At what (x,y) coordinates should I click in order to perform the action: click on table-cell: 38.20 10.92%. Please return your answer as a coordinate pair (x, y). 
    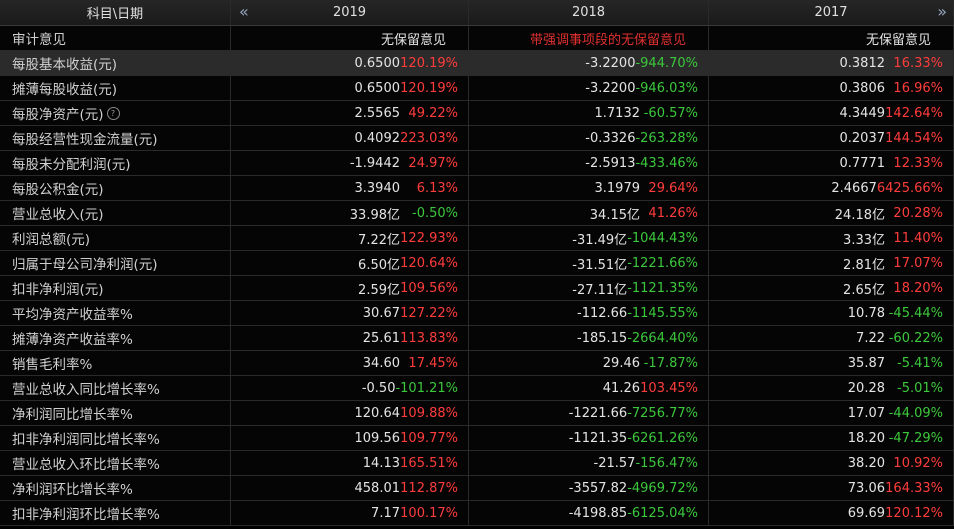
    Looking at the image, I should click on (831, 463).